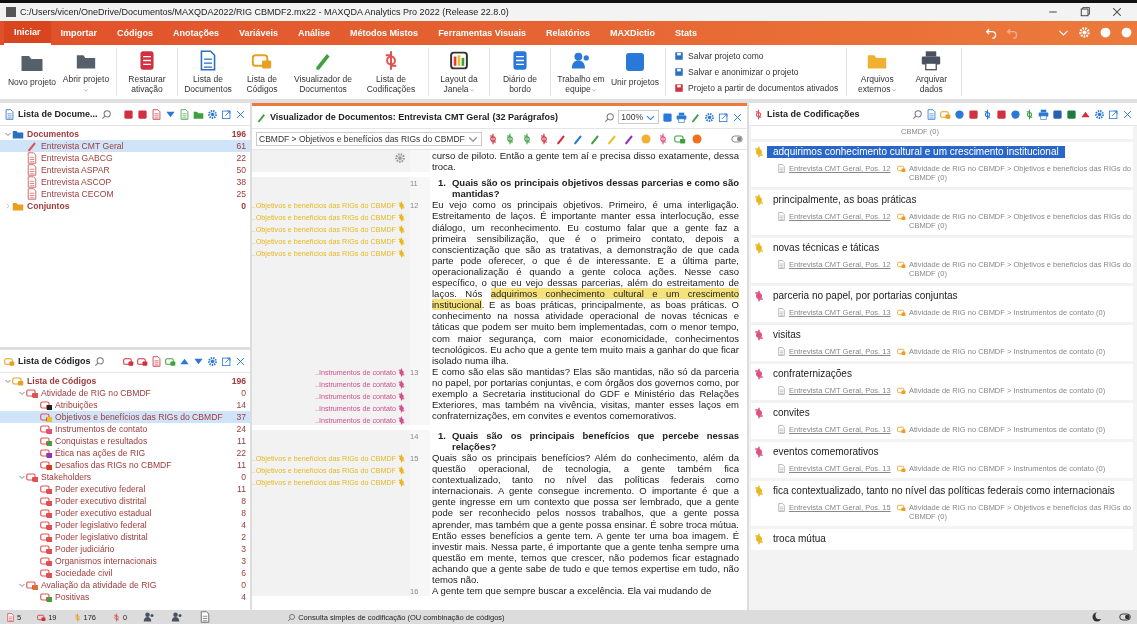  What do you see at coordinates (125, 441) in the screenshot?
I see `tree-item: Conquistas e resultados 11` at bounding box center [125, 441].